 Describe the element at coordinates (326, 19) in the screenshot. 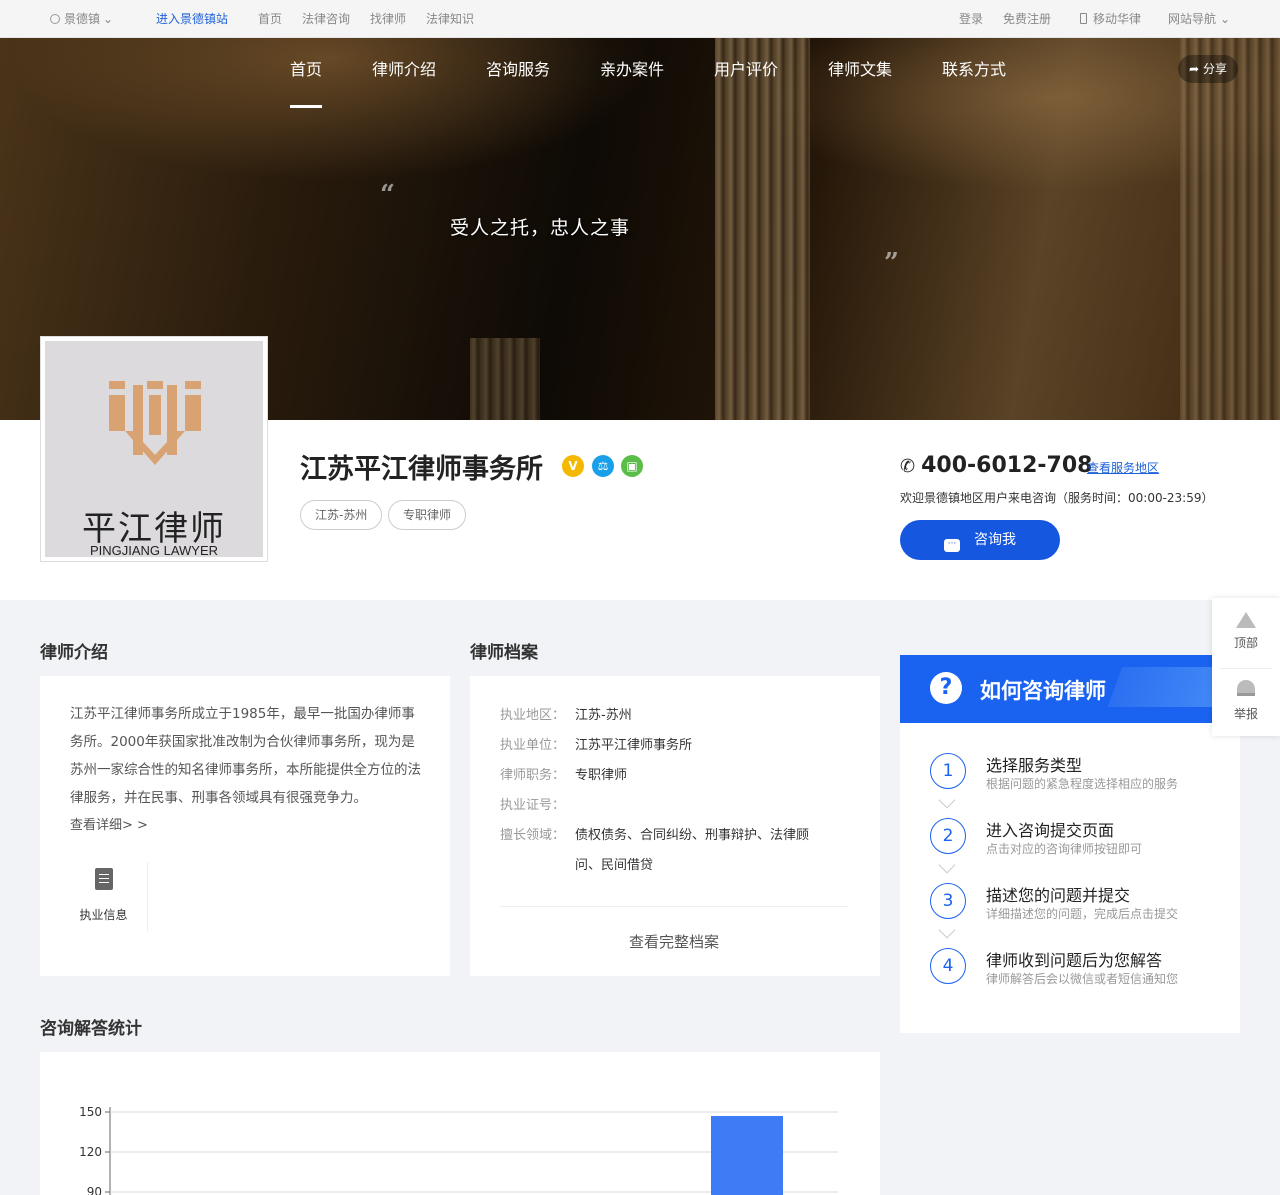

I see `toplink-legal-consult: 法律咨询` at that location.